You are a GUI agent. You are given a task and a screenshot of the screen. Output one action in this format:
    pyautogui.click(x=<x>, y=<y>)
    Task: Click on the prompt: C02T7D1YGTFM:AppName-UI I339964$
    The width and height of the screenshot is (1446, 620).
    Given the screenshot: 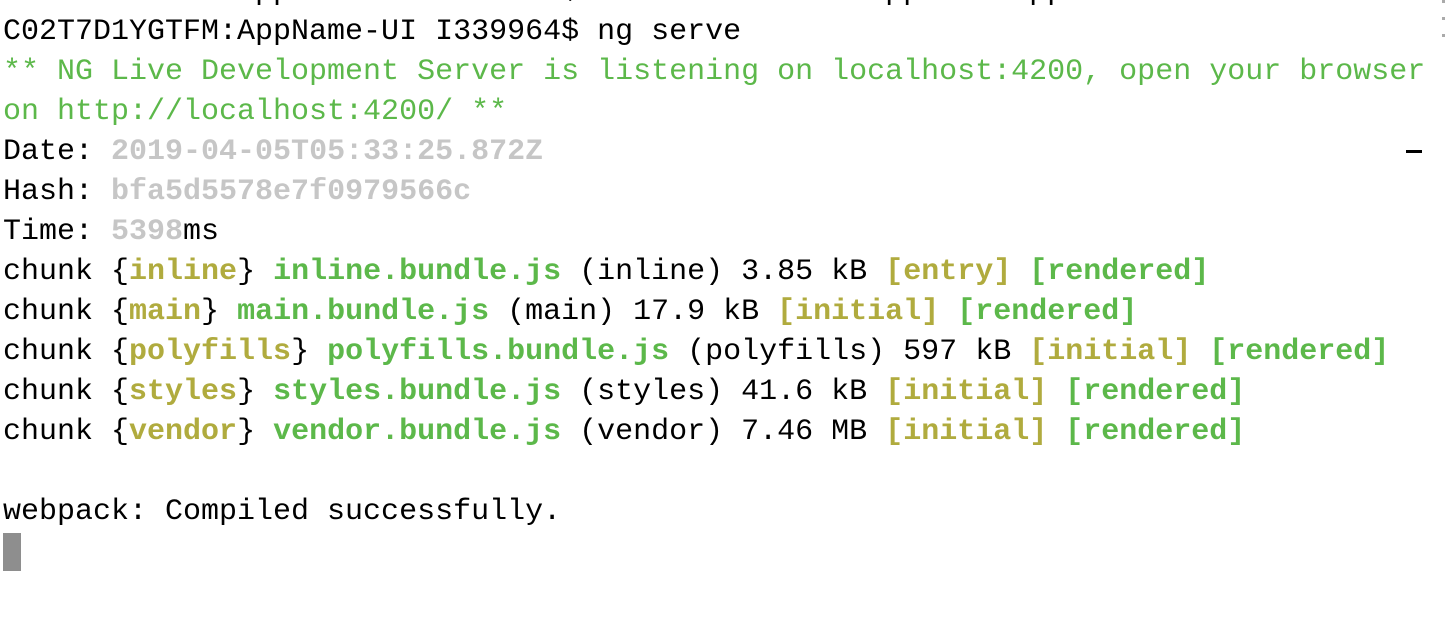 What is the action you would take?
    pyautogui.click(x=300, y=32)
    